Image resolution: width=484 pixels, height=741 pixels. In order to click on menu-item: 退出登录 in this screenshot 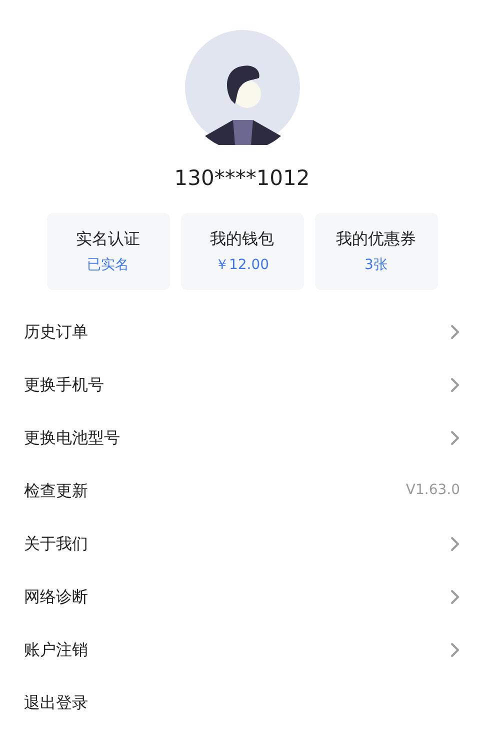, I will do `click(242, 702)`.